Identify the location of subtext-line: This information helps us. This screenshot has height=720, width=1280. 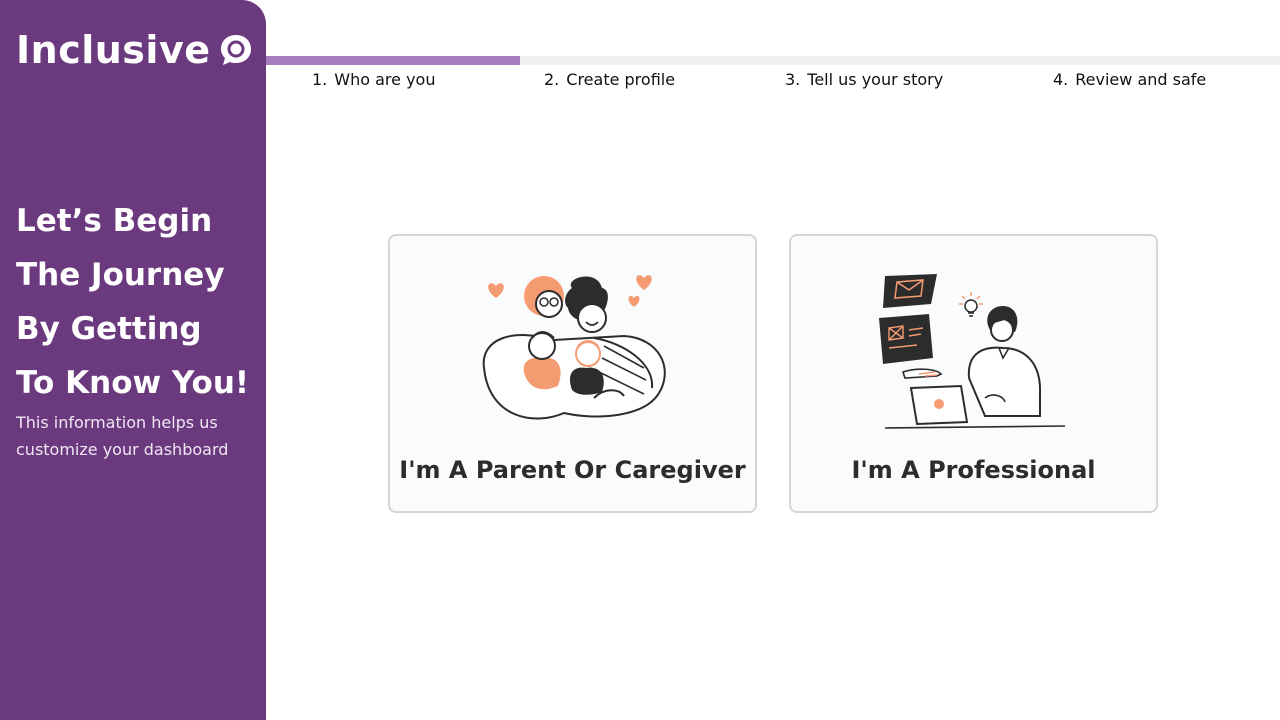
(117, 422).